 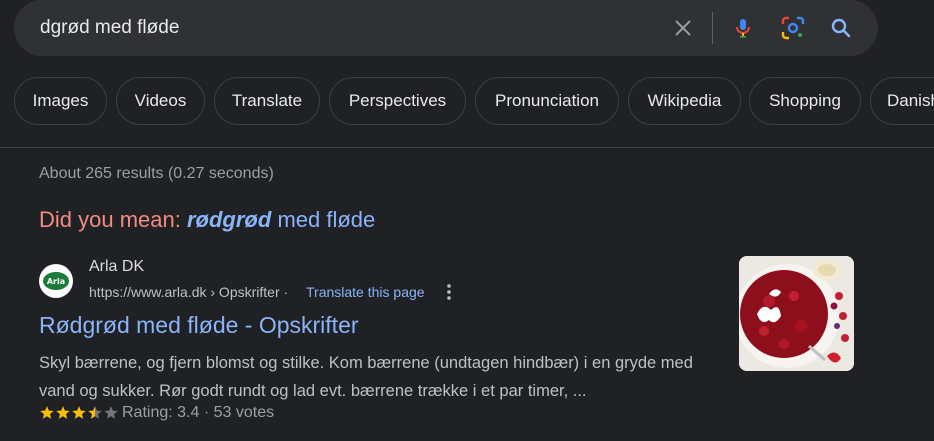 I want to click on site-url: https://www.arla.dk › Opskrifter ·, so click(x=188, y=292).